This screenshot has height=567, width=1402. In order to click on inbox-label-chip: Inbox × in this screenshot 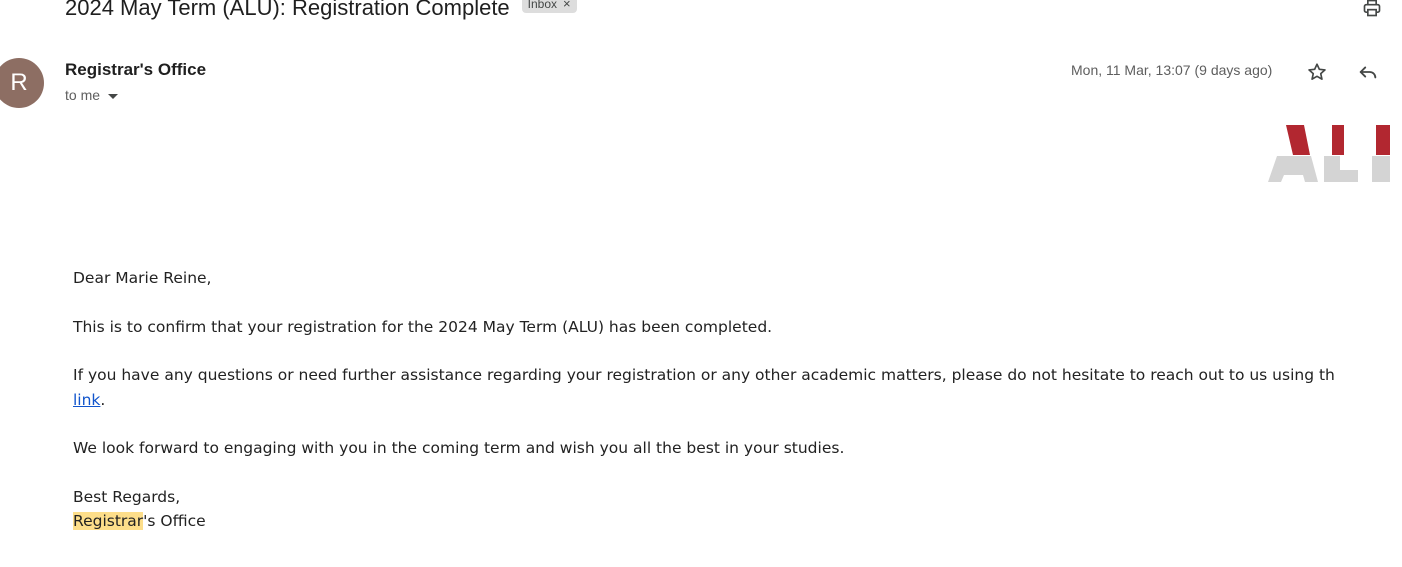, I will do `click(549, 6)`.